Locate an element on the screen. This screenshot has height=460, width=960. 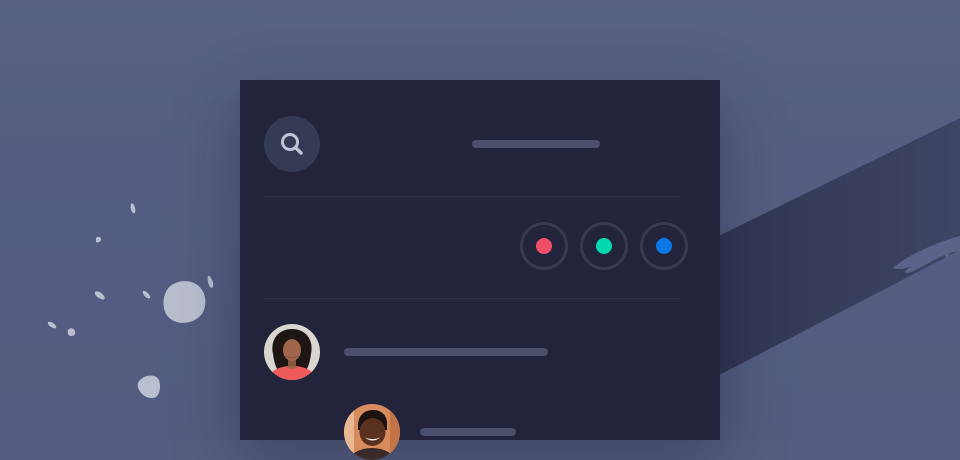
color-option-teal-button is located at coordinates (604, 246).